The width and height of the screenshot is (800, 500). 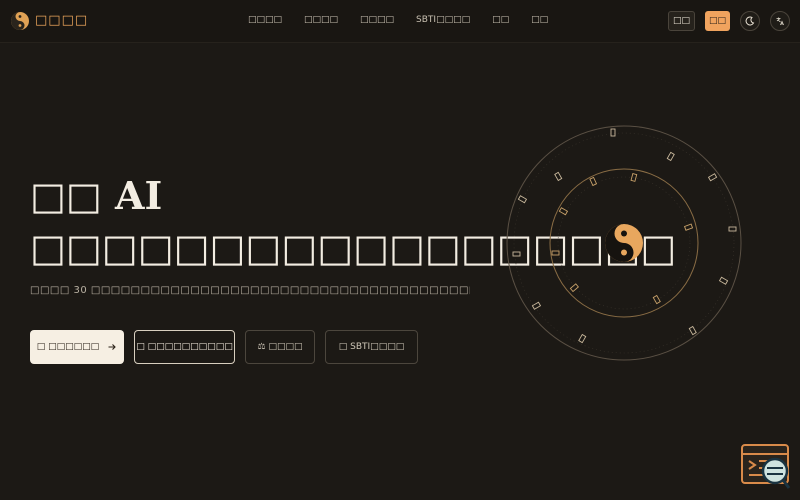 I want to click on yin-yang-logo-icon, so click(x=20, y=21).